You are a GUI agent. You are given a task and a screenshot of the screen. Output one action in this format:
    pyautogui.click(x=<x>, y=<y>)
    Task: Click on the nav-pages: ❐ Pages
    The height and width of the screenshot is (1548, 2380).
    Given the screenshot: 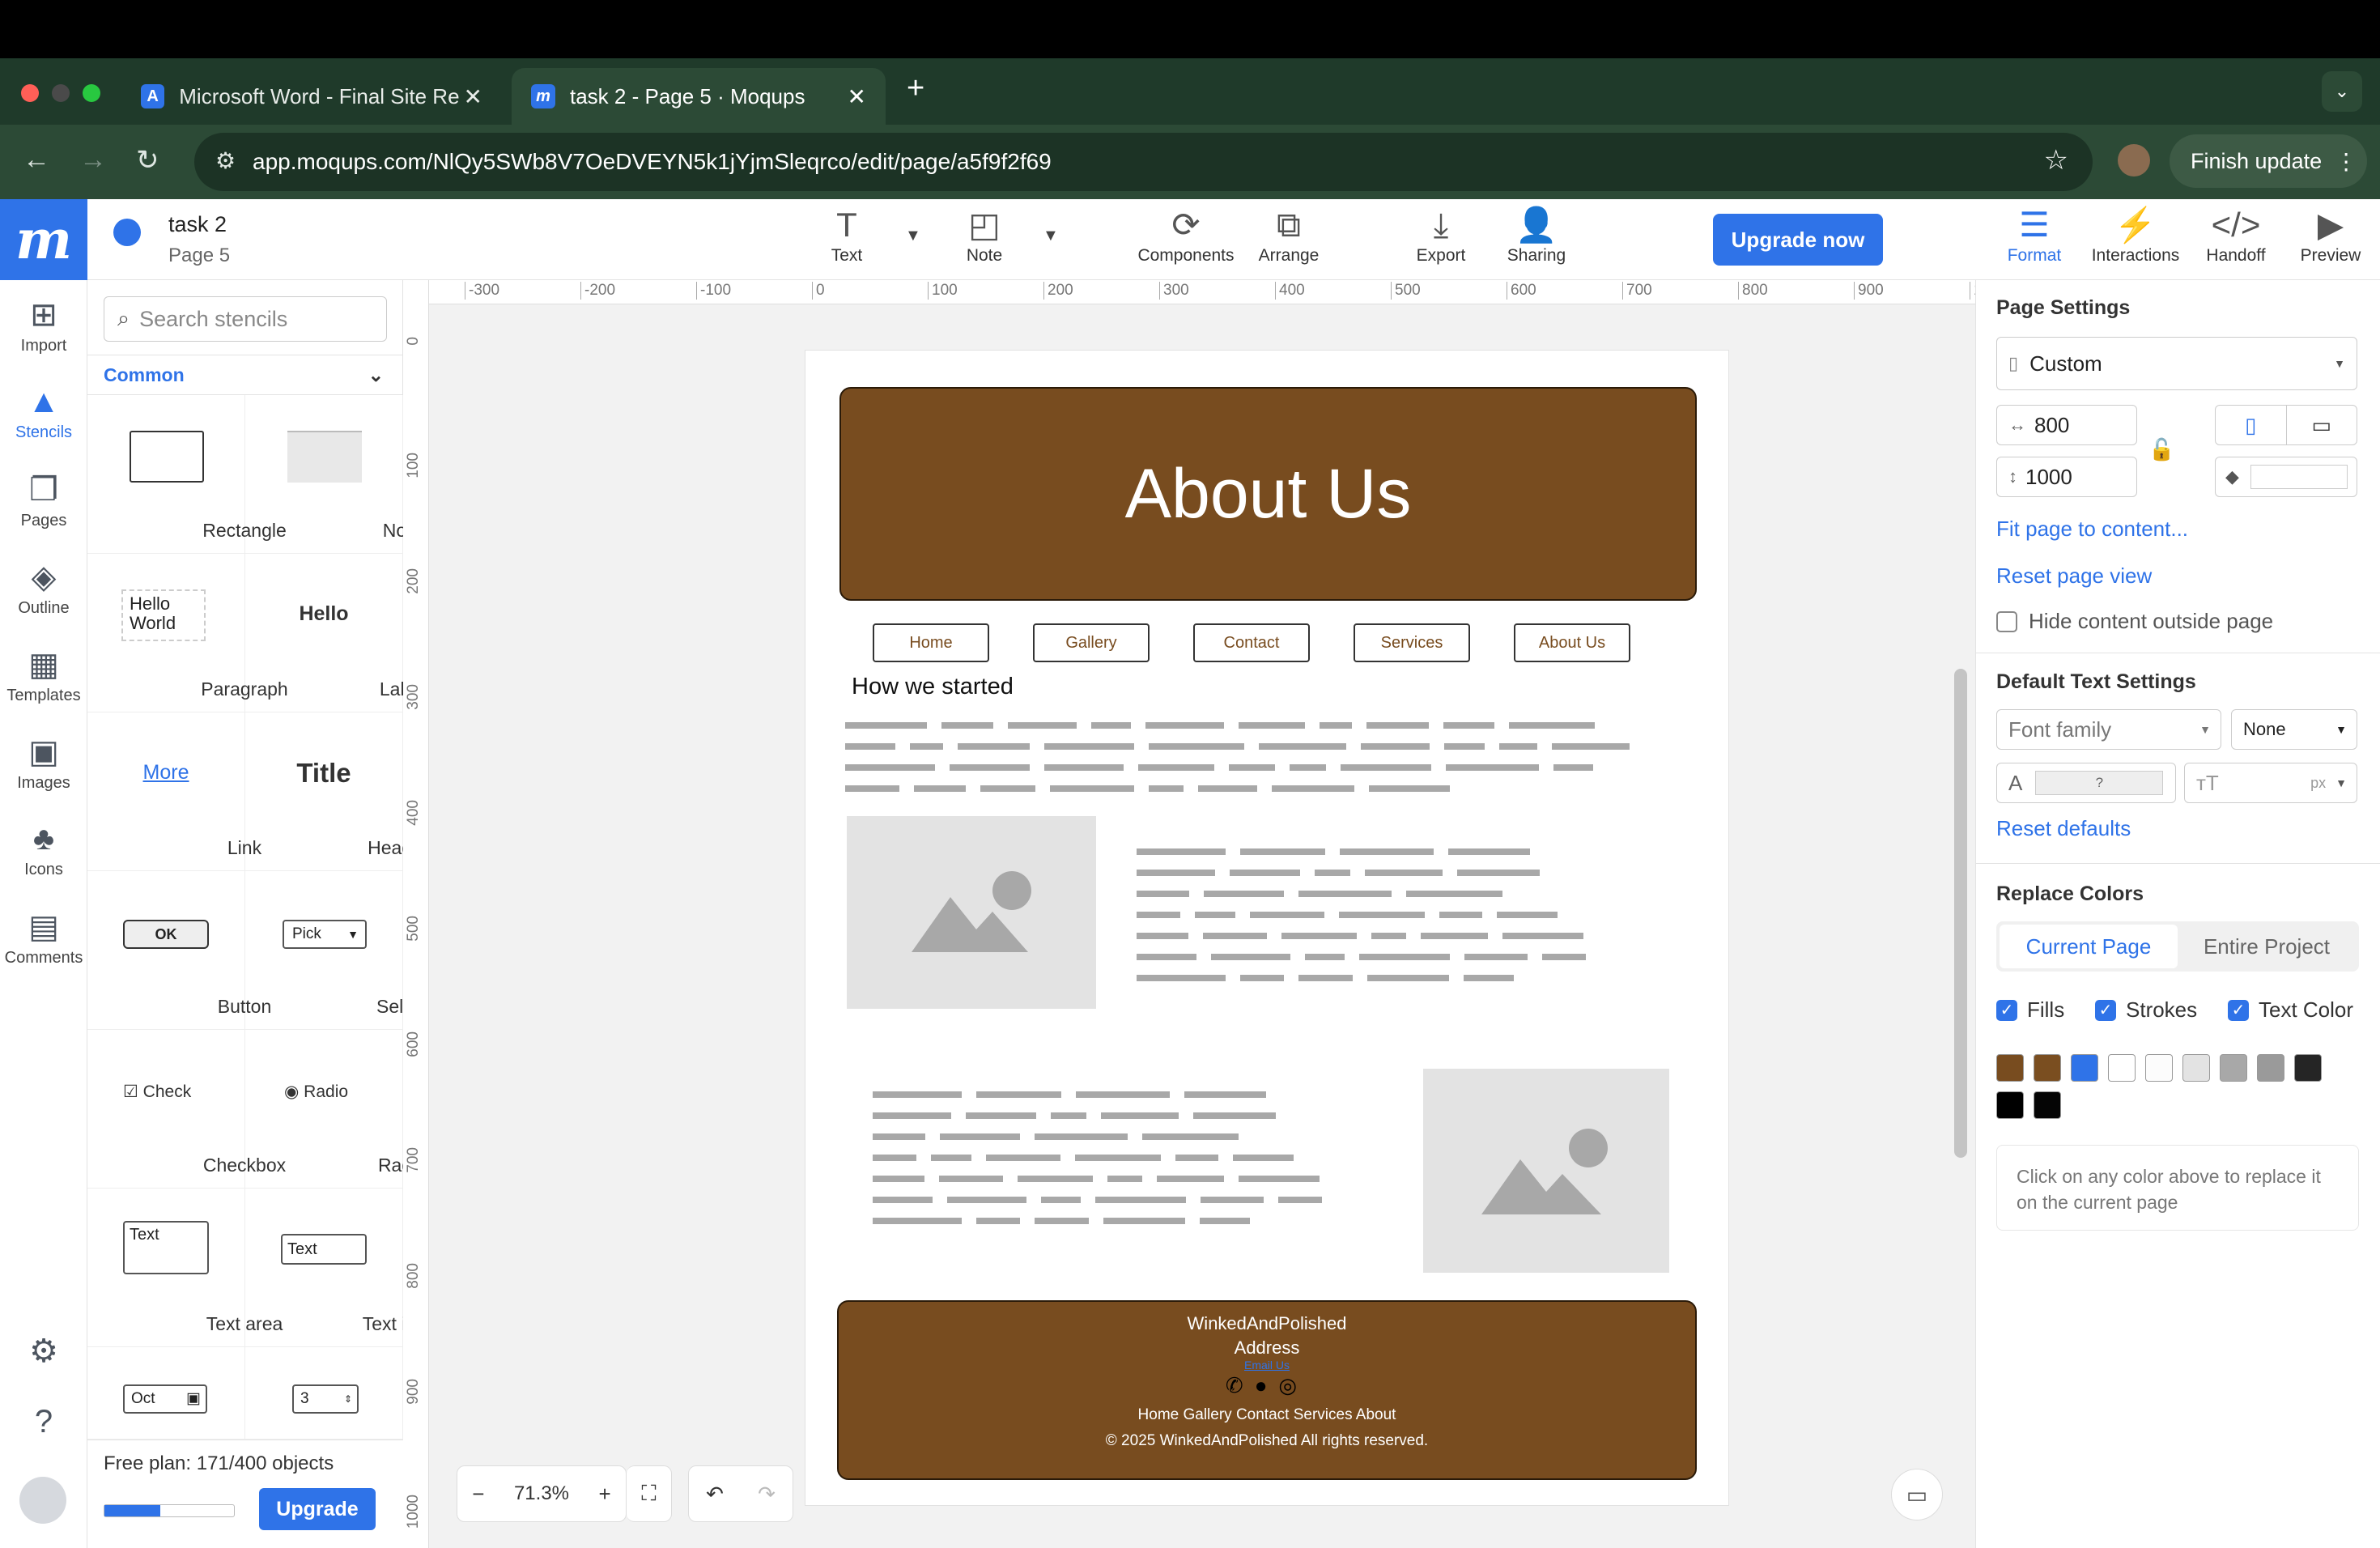 What is the action you would take?
    pyautogui.click(x=43, y=501)
    